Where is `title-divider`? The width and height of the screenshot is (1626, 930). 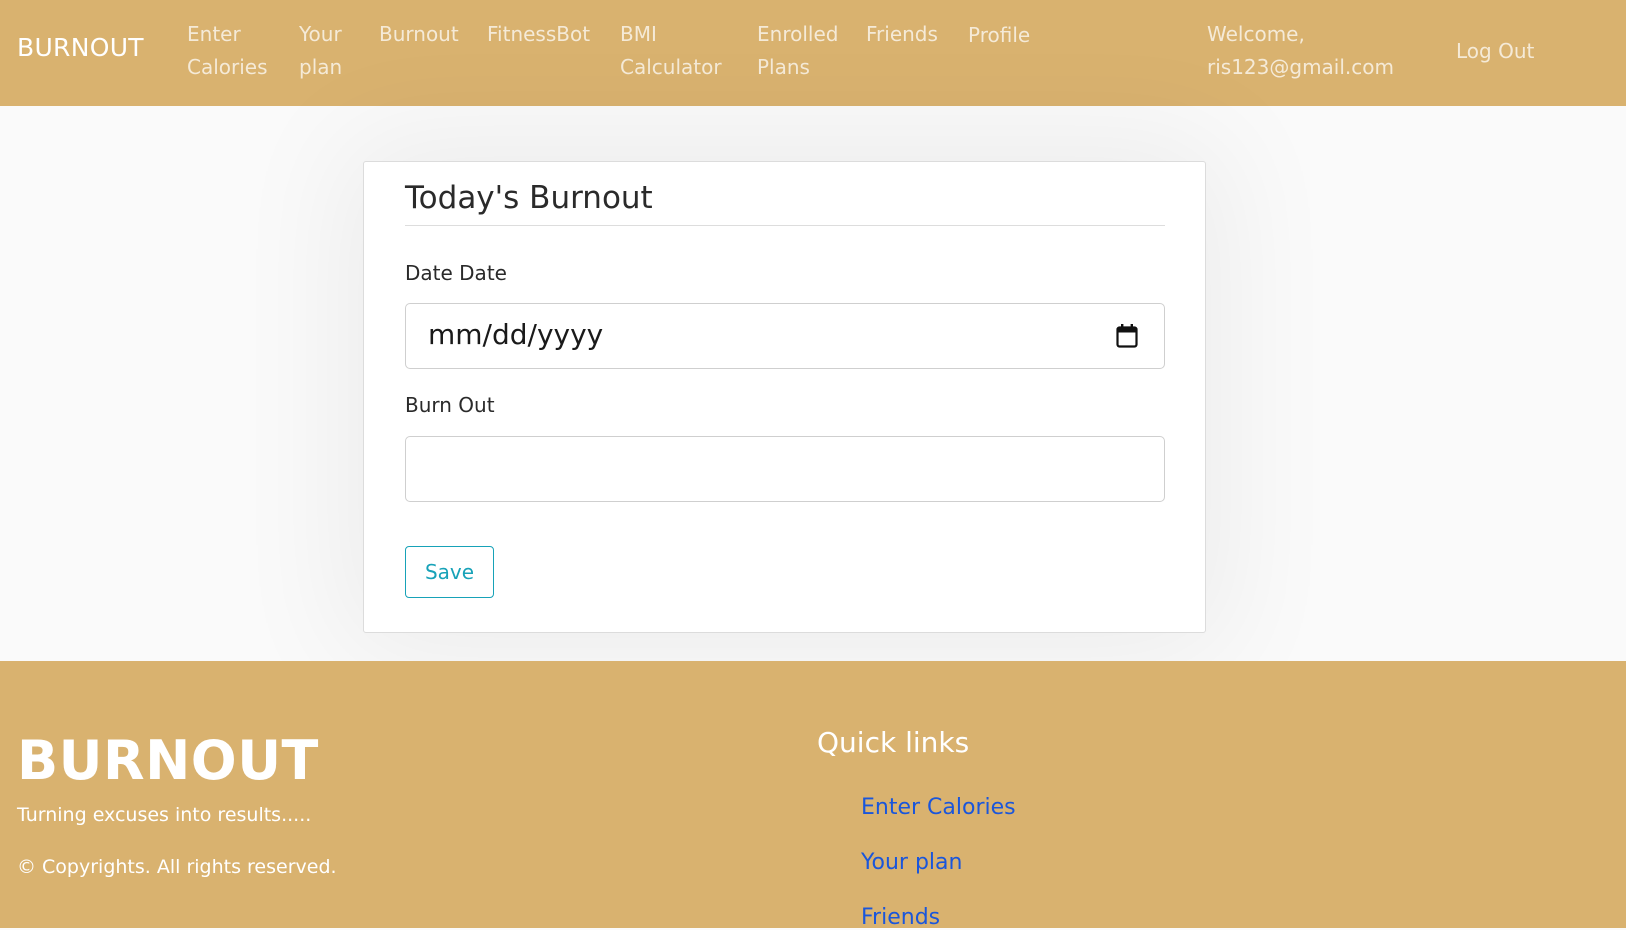 title-divider is located at coordinates (785, 225).